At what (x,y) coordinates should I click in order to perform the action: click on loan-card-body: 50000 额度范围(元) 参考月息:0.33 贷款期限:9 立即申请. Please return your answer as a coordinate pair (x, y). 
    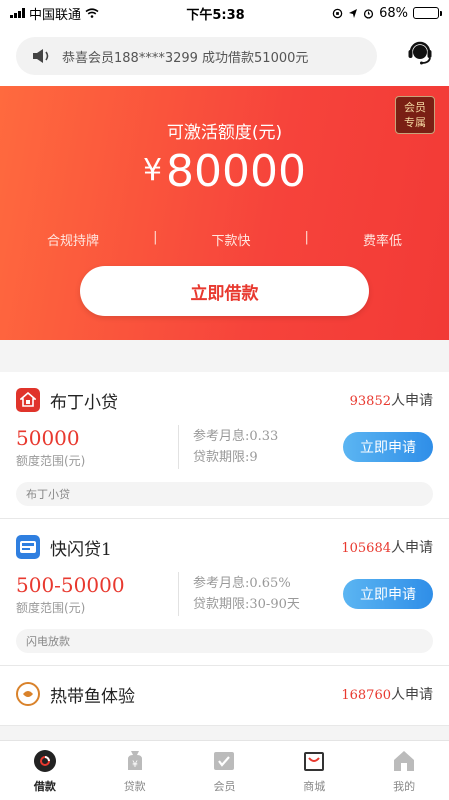
    Looking at the image, I should click on (224, 447).